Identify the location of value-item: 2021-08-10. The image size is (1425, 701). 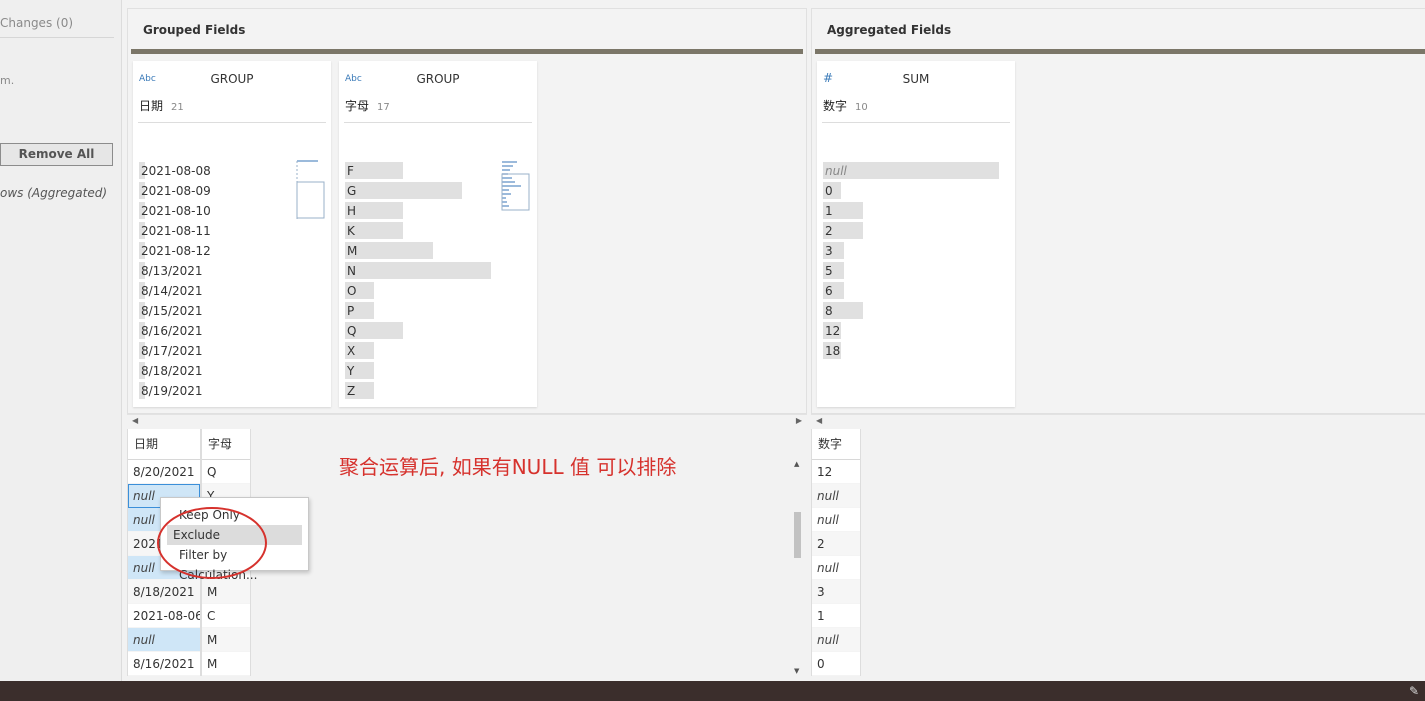
(232, 211).